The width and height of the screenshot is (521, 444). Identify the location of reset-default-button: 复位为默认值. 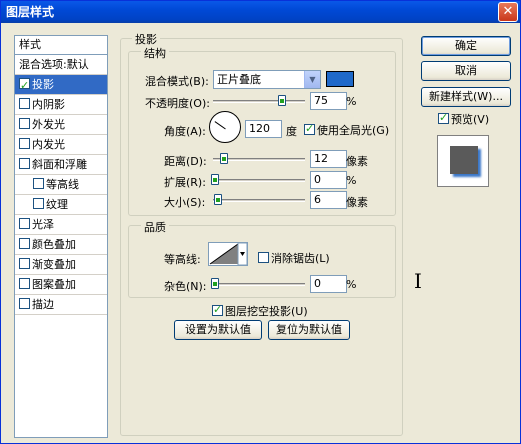
(309, 330).